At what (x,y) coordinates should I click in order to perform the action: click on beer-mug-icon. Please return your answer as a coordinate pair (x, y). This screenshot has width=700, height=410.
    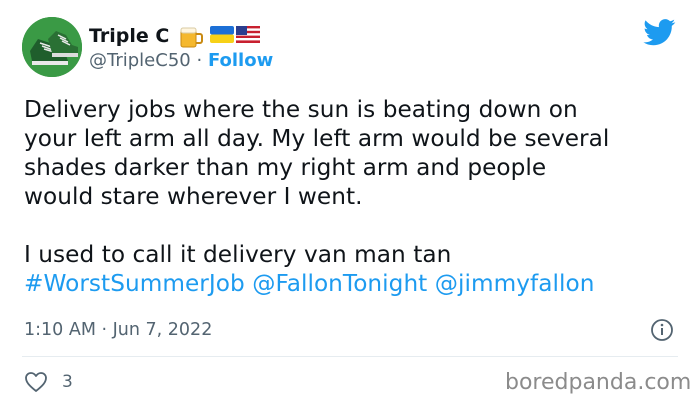
    Looking at the image, I should click on (191, 37).